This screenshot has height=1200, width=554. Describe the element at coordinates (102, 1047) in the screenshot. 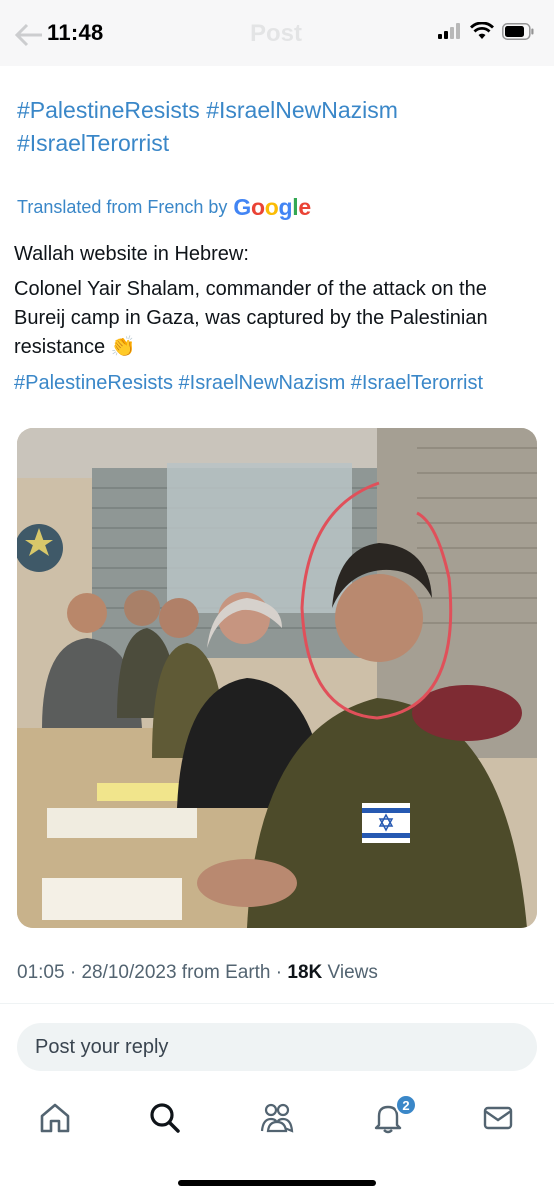

I see `reply-placeholder: Post your reply` at that location.